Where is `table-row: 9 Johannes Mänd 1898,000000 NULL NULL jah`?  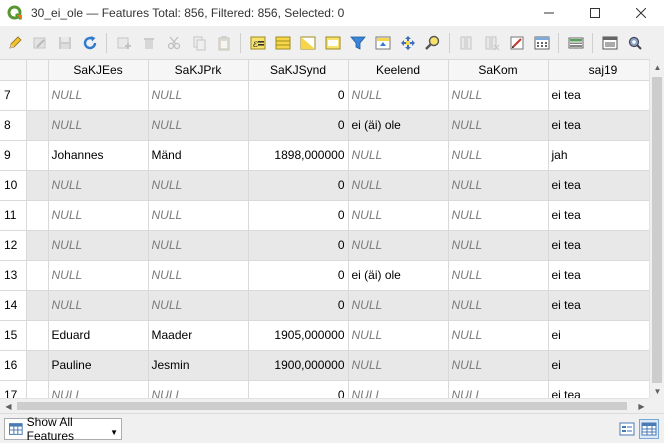
table-row: 9 Johannes Mänd 1898,000000 NULL NULL jah is located at coordinates (329, 155).